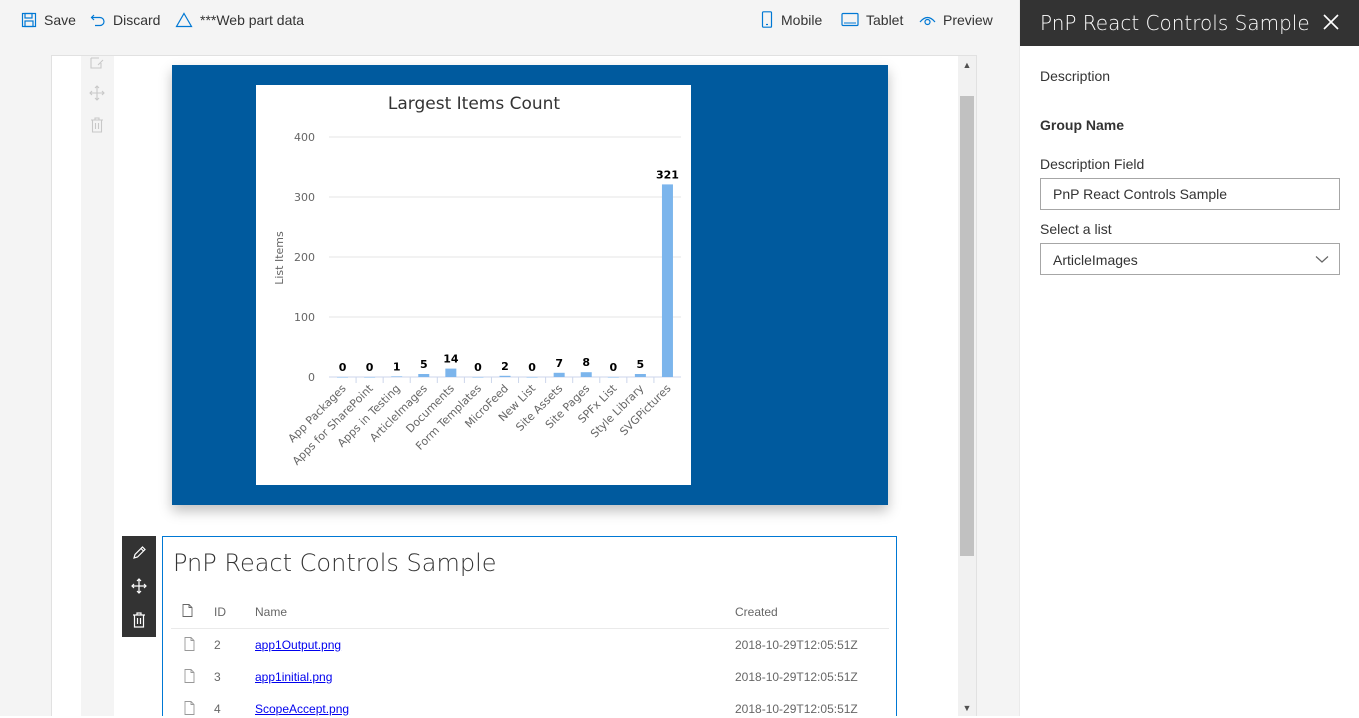  What do you see at coordinates (97, 386) in the screenshot?
I see `section-toolbar` at bounding box center [97, 386].